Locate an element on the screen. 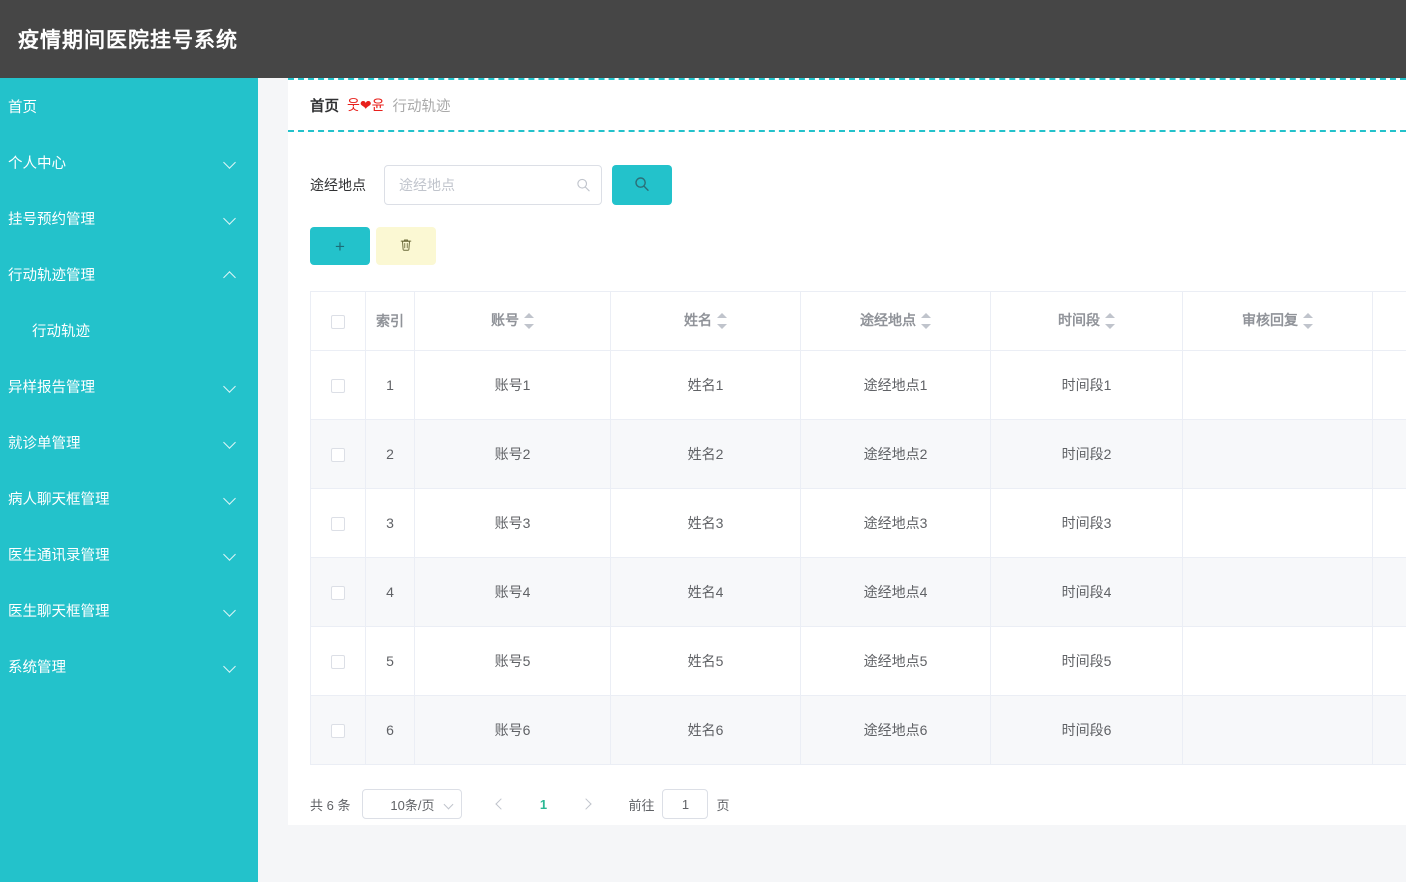  cell-index: 1 is located at coordinates (390, 385).